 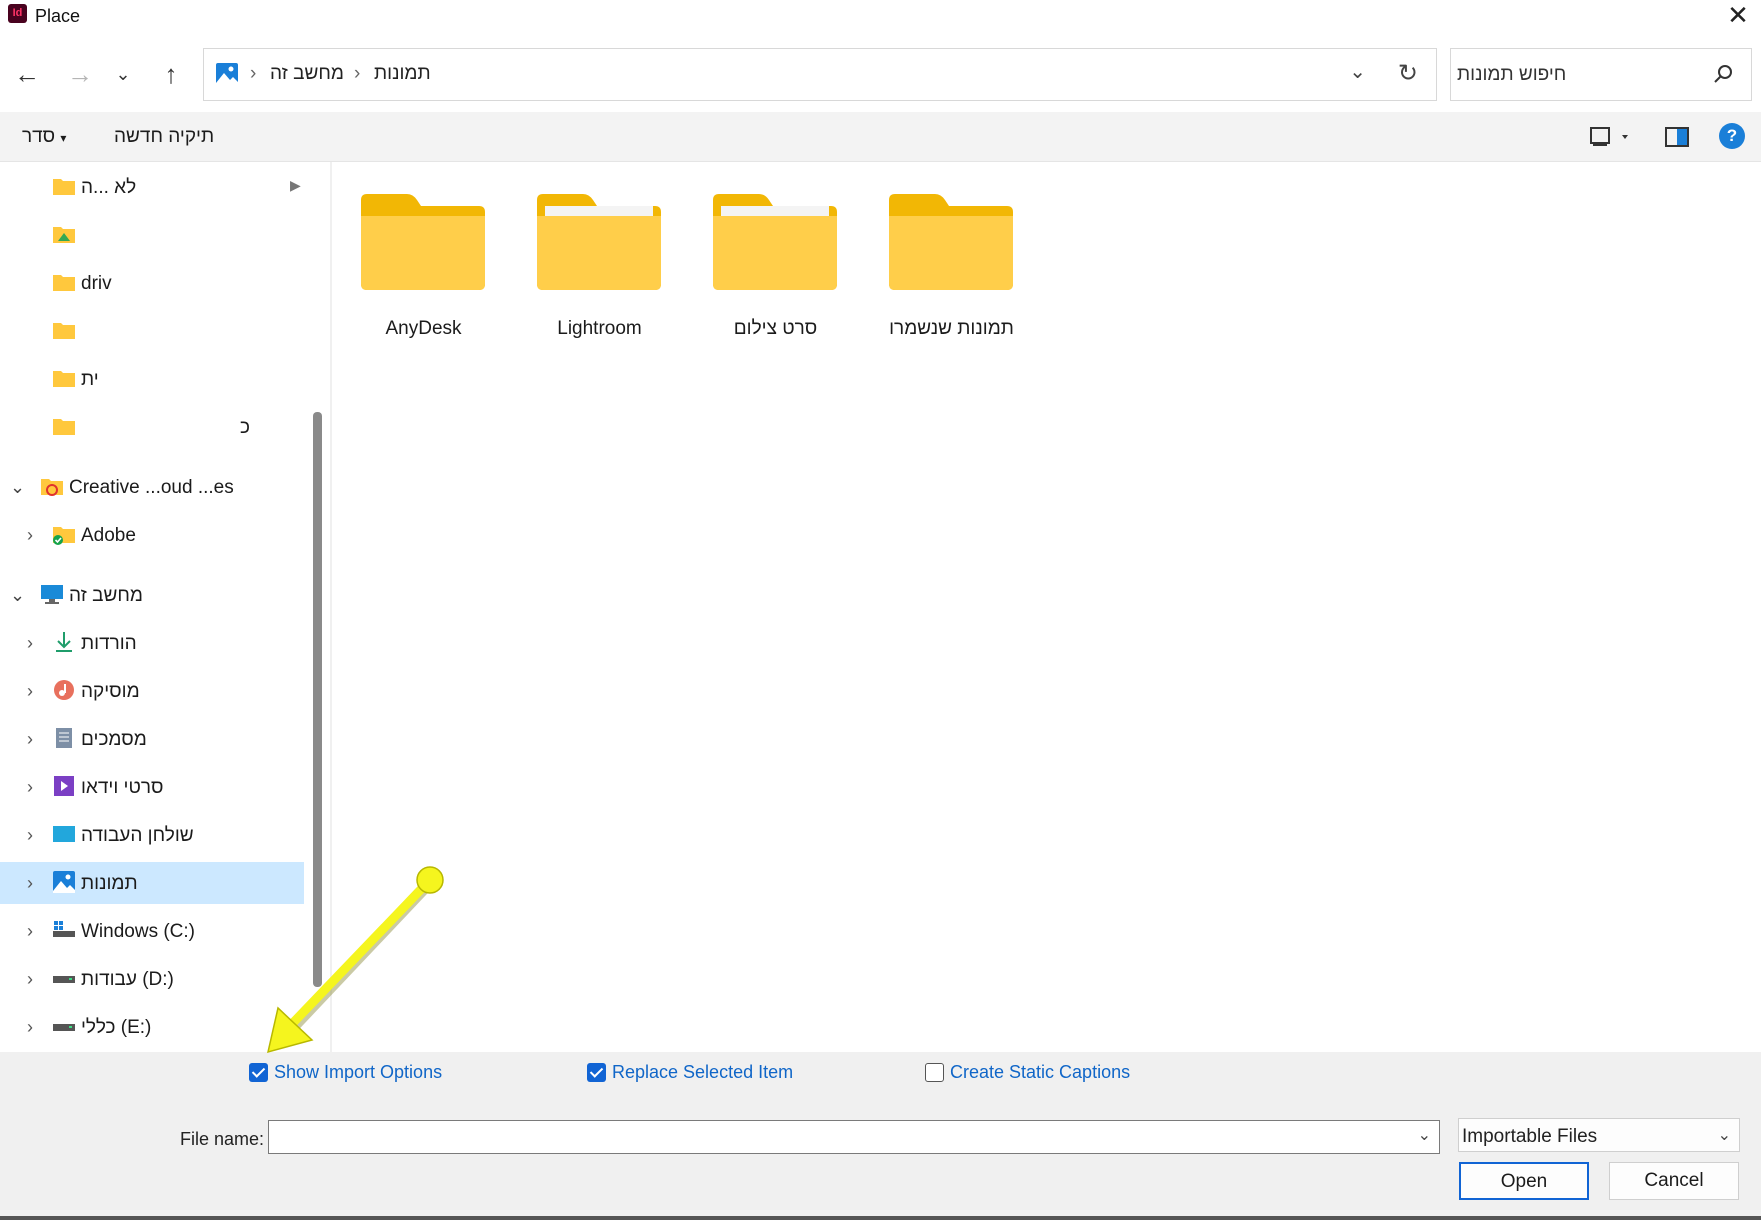 I want to click on sidebar-item-label: driv, so click(x=96, y=283).